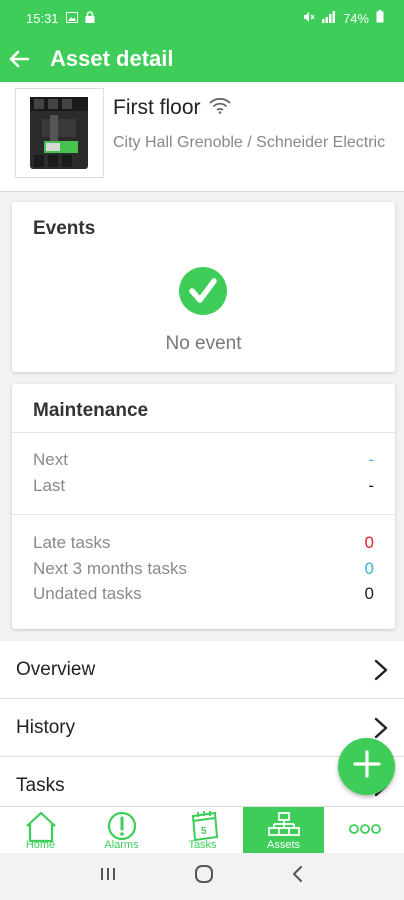  What do you see at coordinates (87, 593) in the screenshot?
I see `undated-tasks-label: Undated tasks` at bounding box center [87, 593].